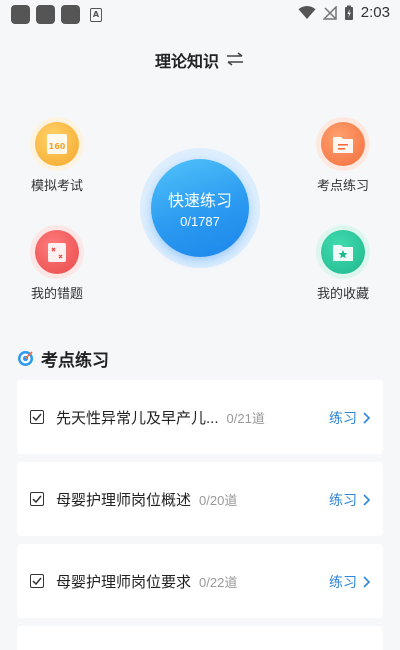 This screenshot has width=400, height=650. I want to click on quick-practice-button: 快速练习 0/1787, so click(200, 208).